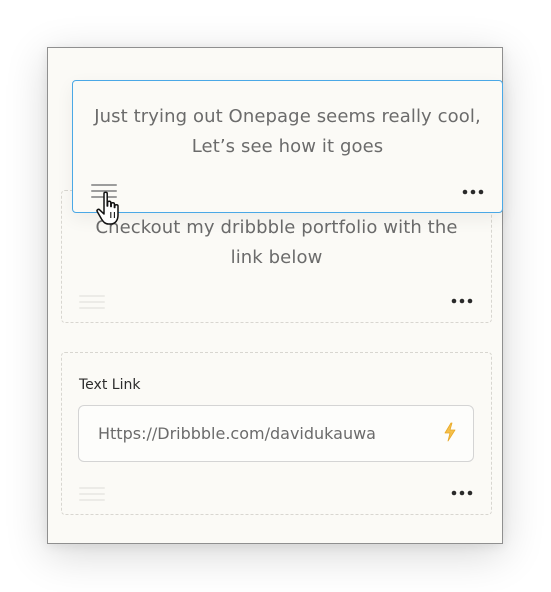 The width and height of the screenshot is (551, 592). I want to click on link-url-value: Https://Dribbble.com/davidukauwa, so click(237, 433).